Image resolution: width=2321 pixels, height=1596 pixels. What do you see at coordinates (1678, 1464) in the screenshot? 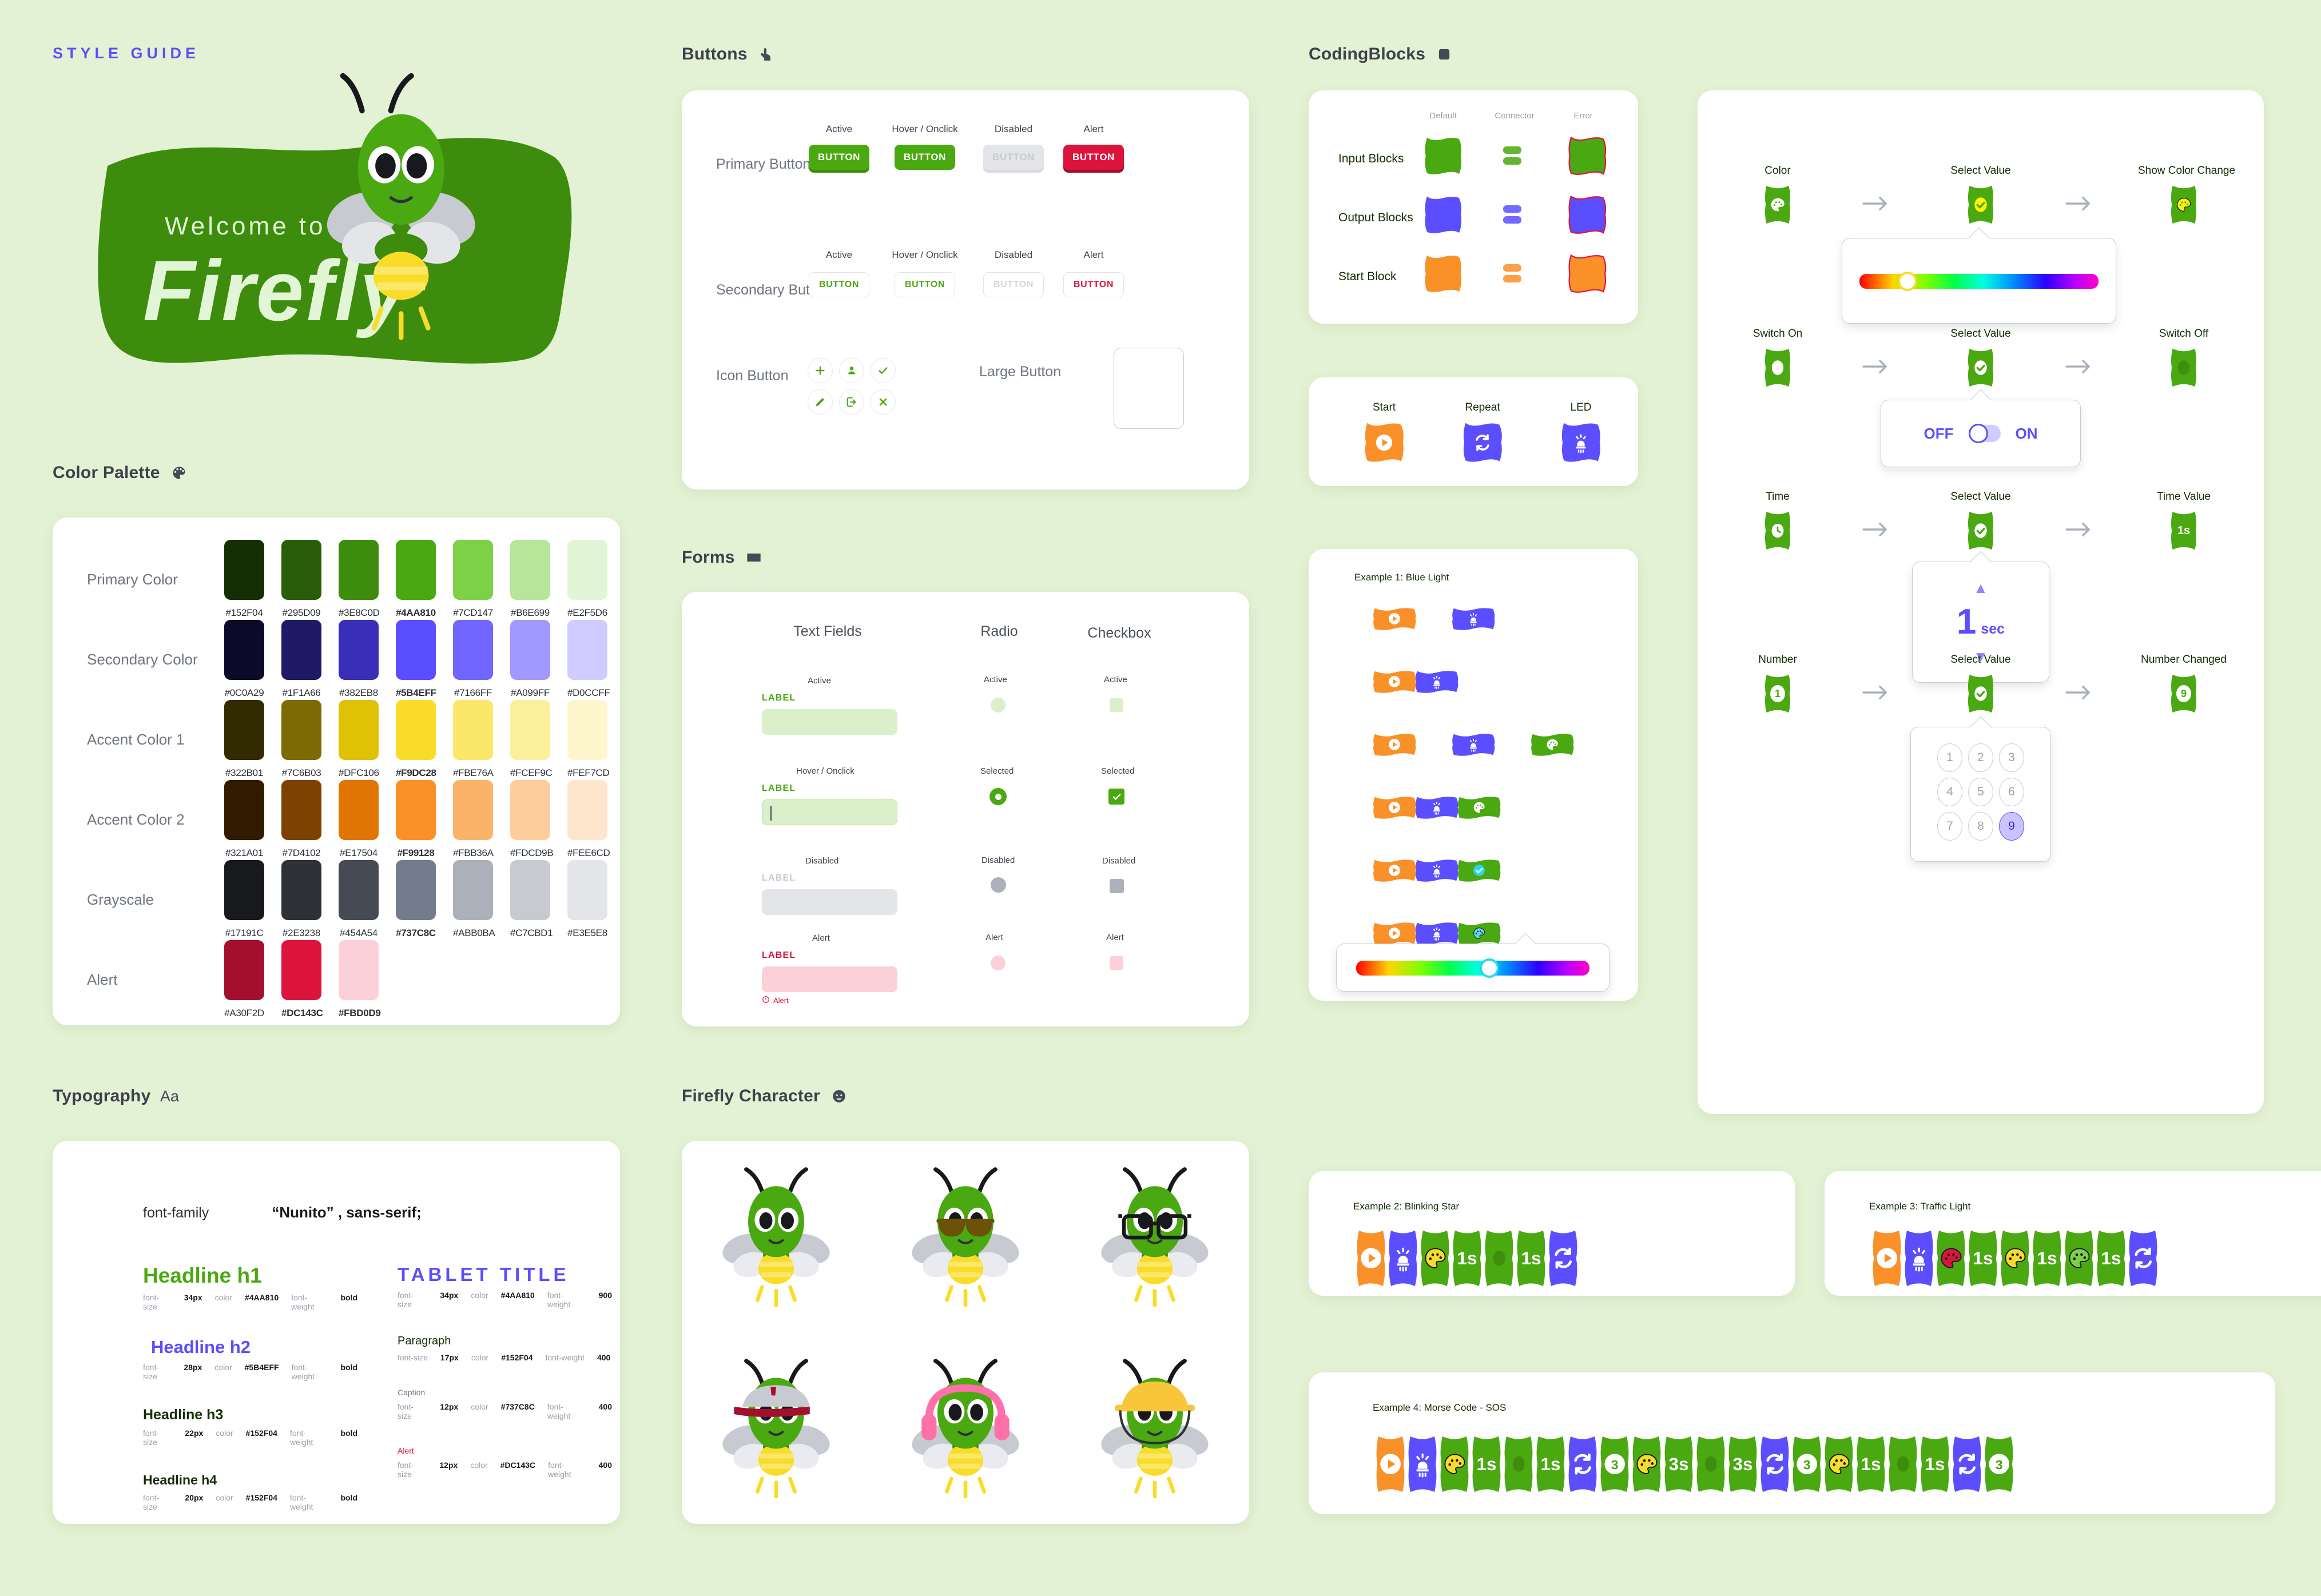
I see `code-block: 3s` at bounding box center [1678, 1464].